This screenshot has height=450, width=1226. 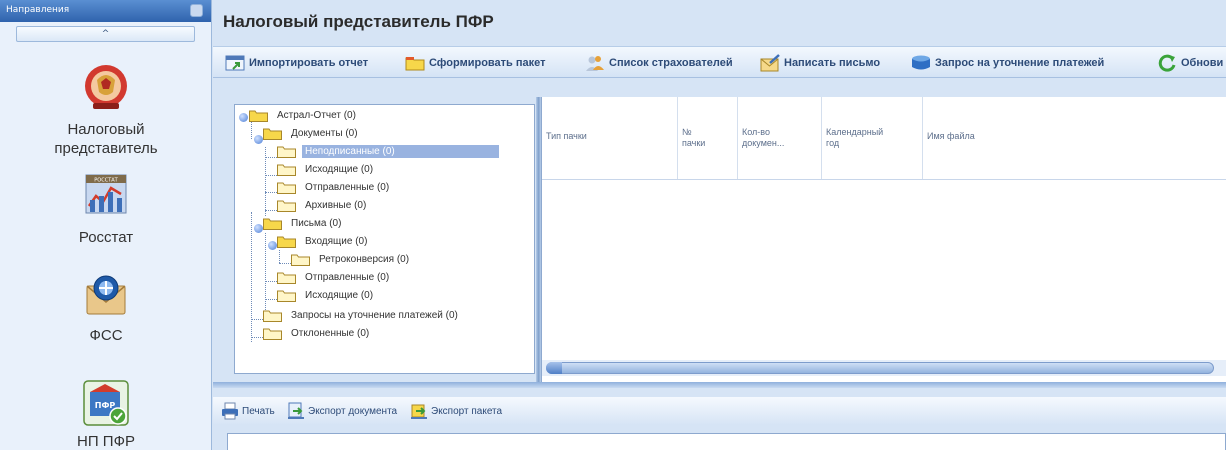 I want to click on write-letter-label: Написать письмо, so click(x=832, y=63).